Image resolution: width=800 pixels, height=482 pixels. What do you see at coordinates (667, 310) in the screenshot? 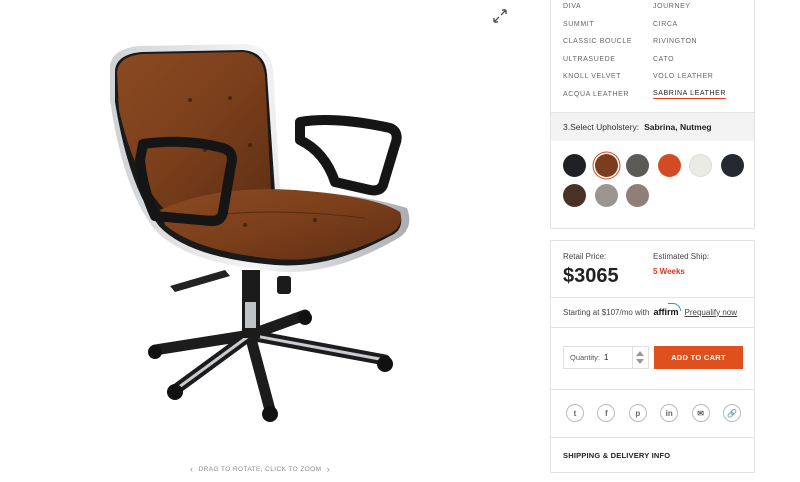
I see `affirm-logo: affirm` at bounding box center [667, 310].